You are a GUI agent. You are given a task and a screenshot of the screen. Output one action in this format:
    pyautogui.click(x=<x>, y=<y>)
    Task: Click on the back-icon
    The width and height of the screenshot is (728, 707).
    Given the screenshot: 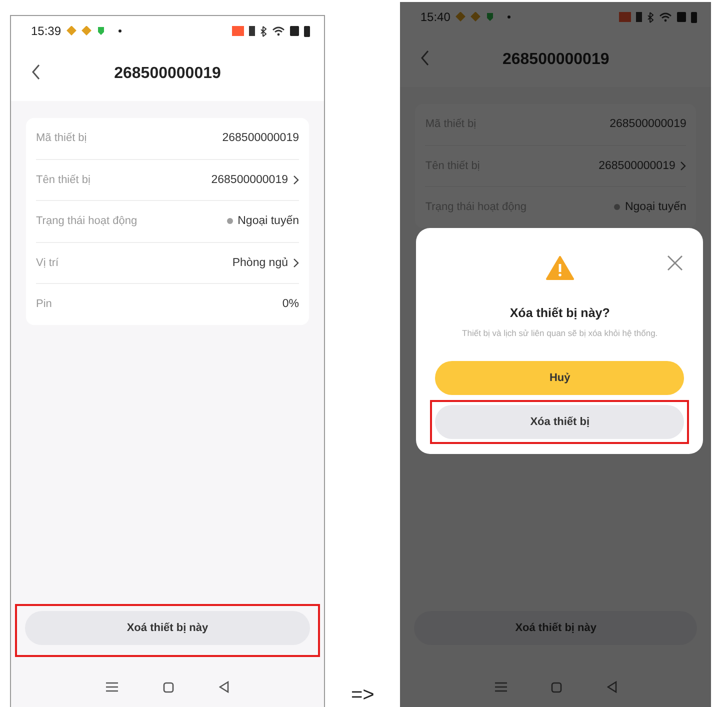 What is the action you would take?
    pyautogui.click(x=36, y=72)
    